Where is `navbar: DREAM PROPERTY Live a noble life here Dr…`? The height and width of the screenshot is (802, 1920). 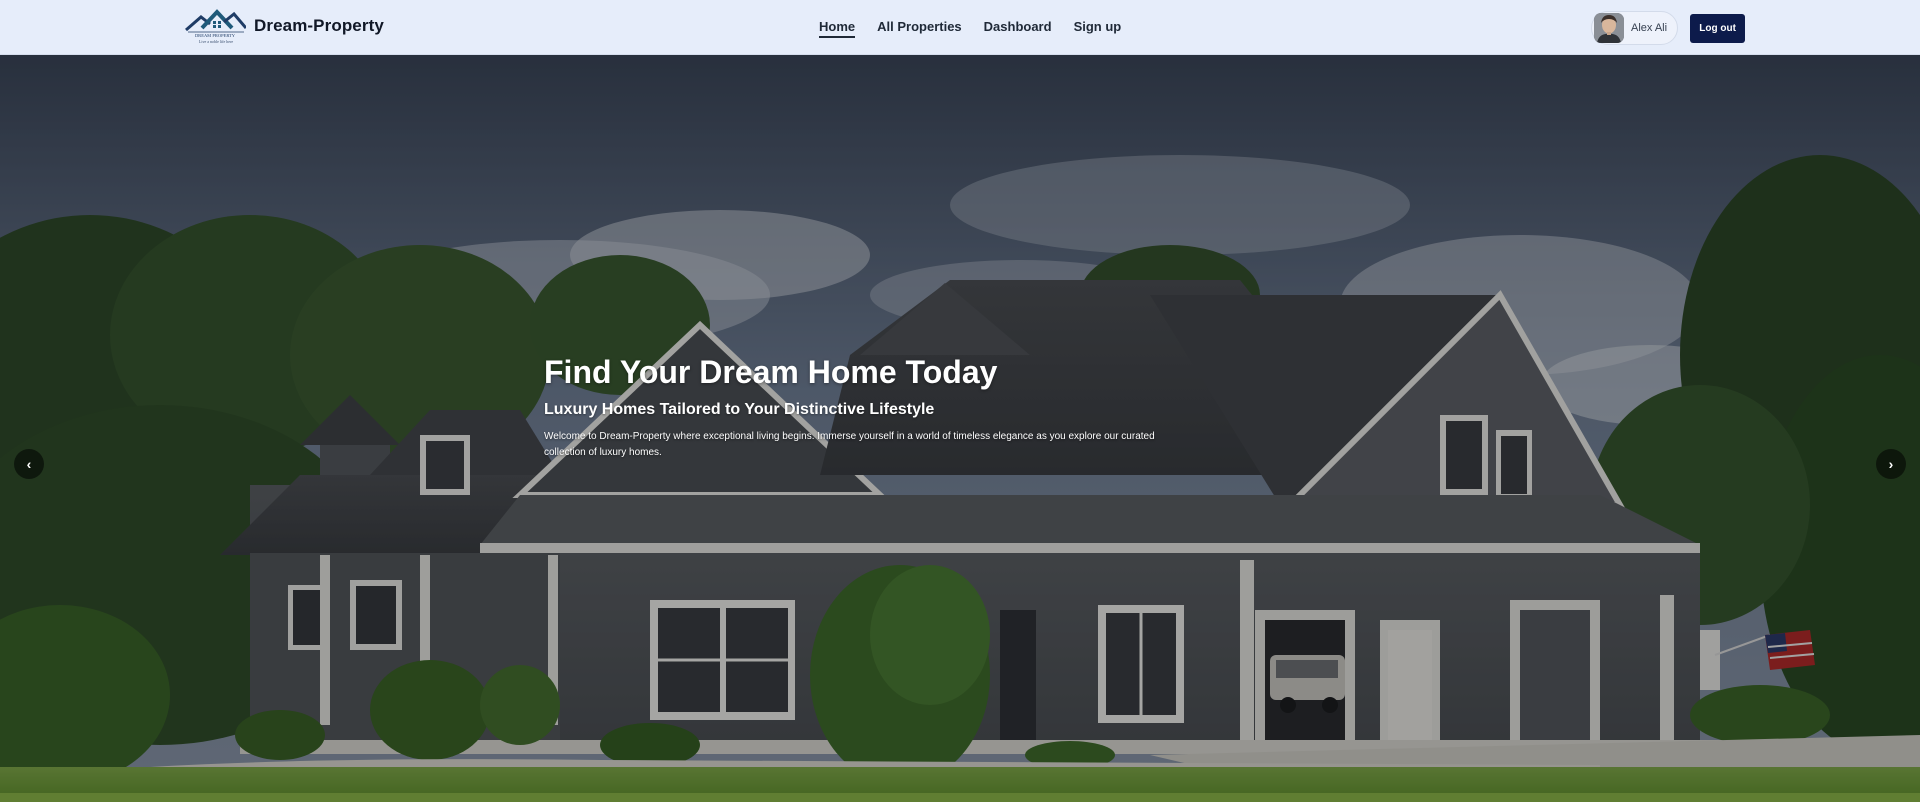 navbar: DREAM PROPERTY Live a noble life here Dr… is located at coordinates (960, 27).